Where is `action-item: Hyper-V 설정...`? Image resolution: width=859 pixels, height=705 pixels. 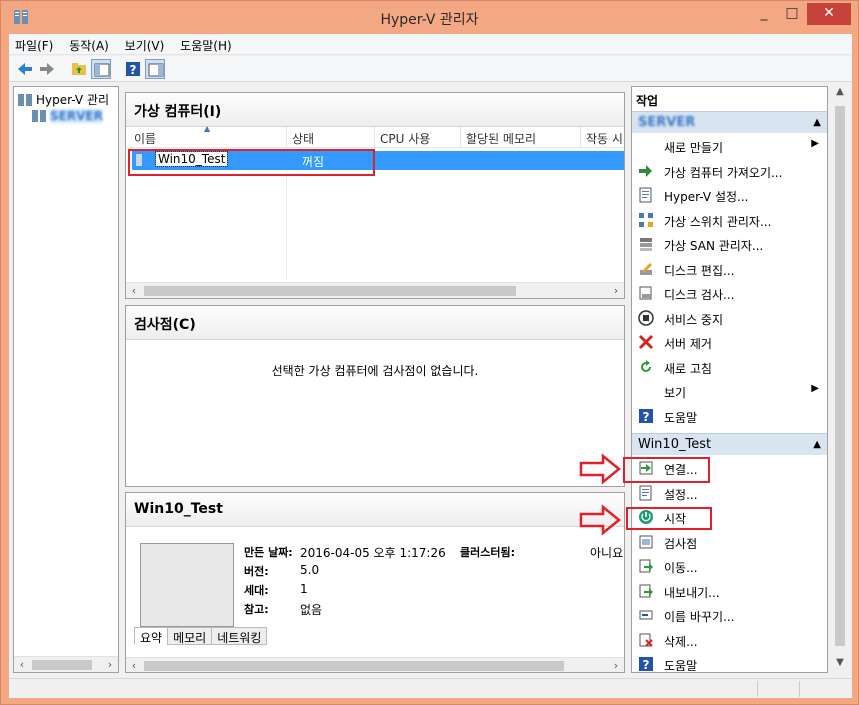
action-item: Hyper-V 설정... is located at coordinates (729, 195).